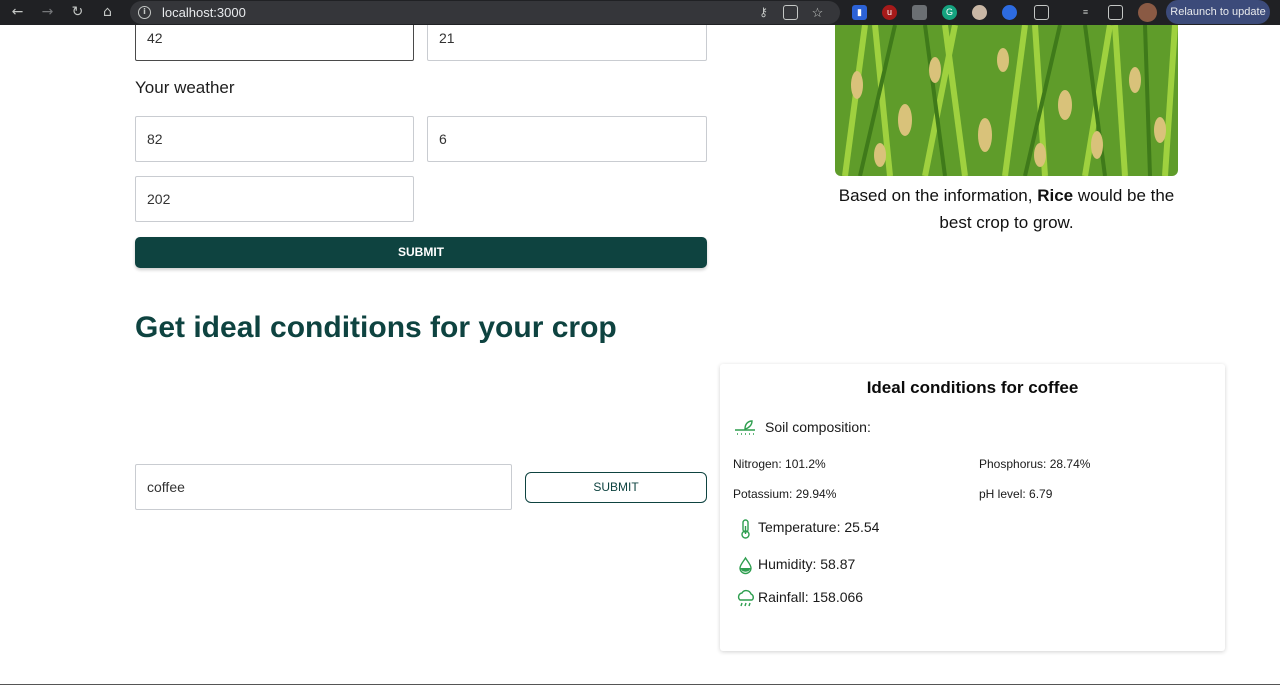  I want to click on soil-plant-icon, so click(745, 427).